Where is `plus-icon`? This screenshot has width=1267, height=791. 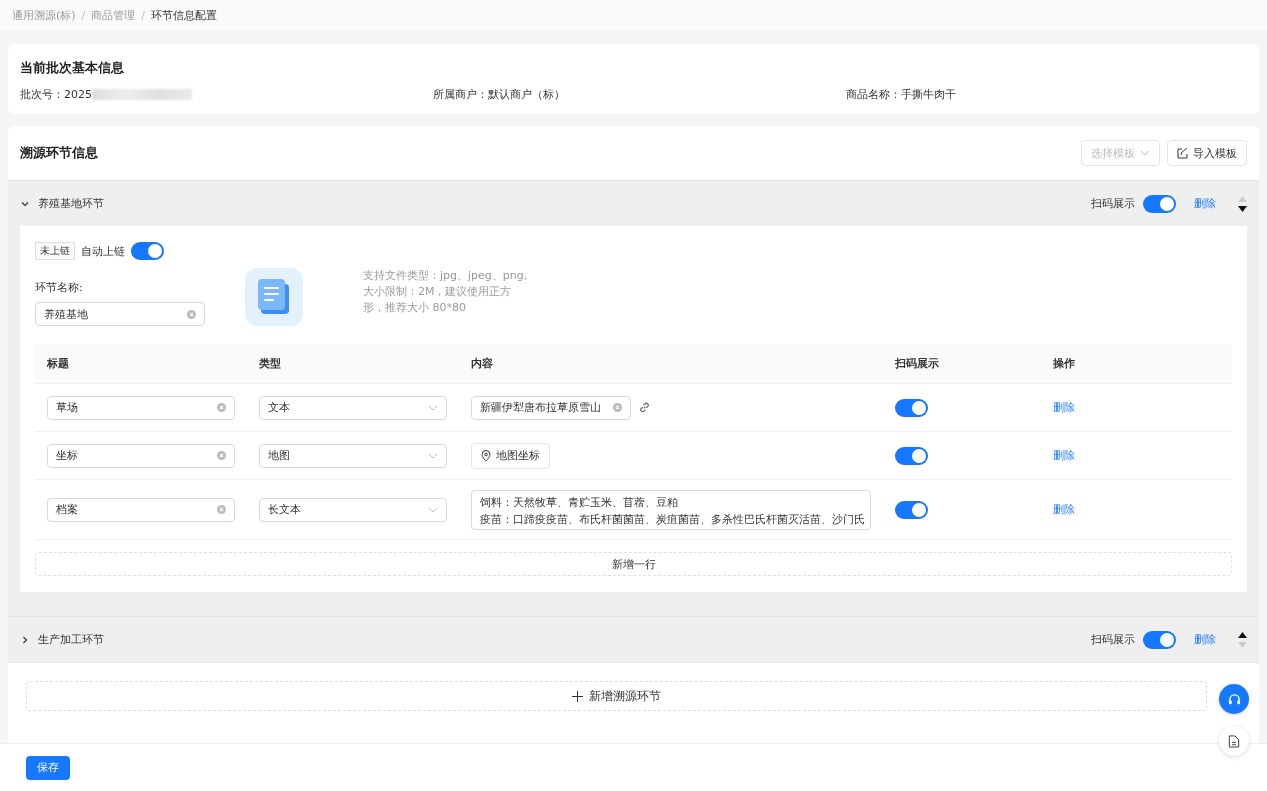 plus-icon is located at coordinates (577, 696).